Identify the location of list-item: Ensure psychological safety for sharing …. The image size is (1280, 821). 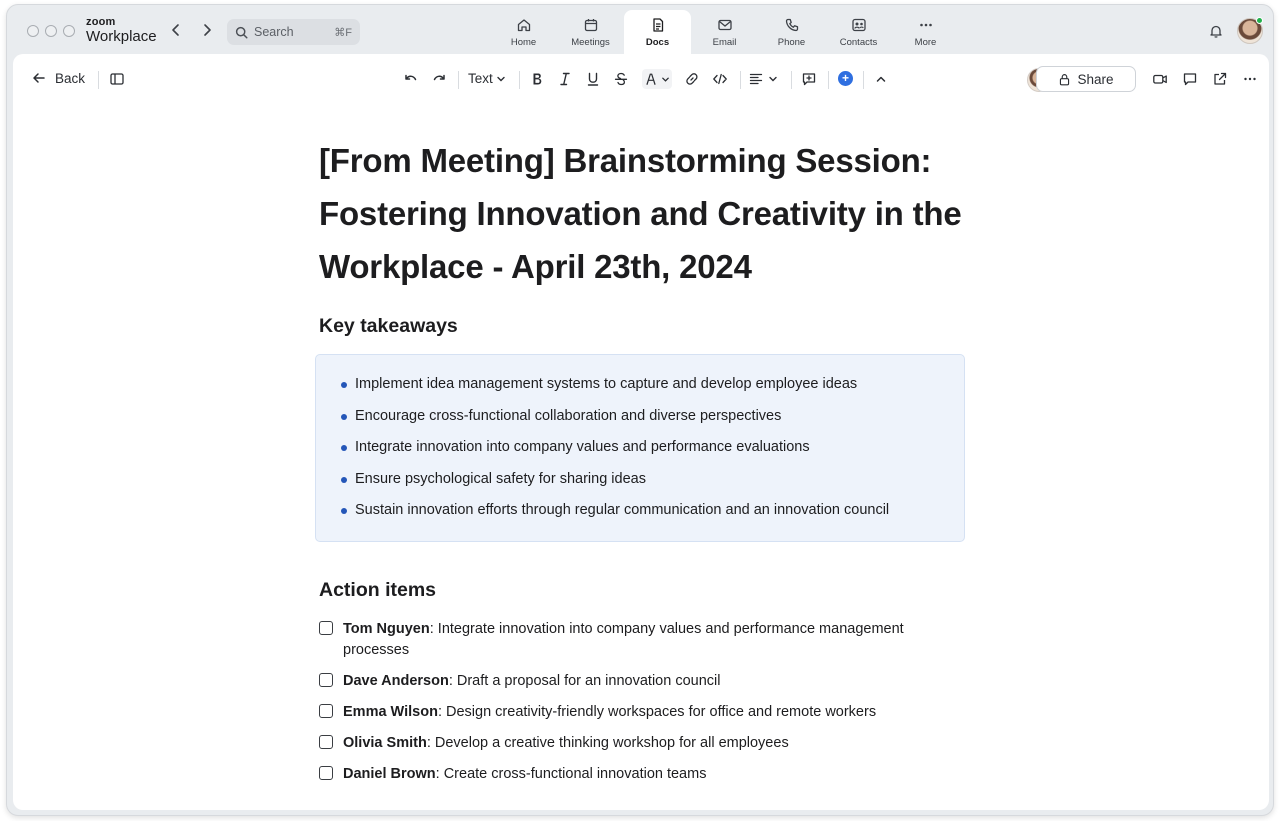
(640, 480).